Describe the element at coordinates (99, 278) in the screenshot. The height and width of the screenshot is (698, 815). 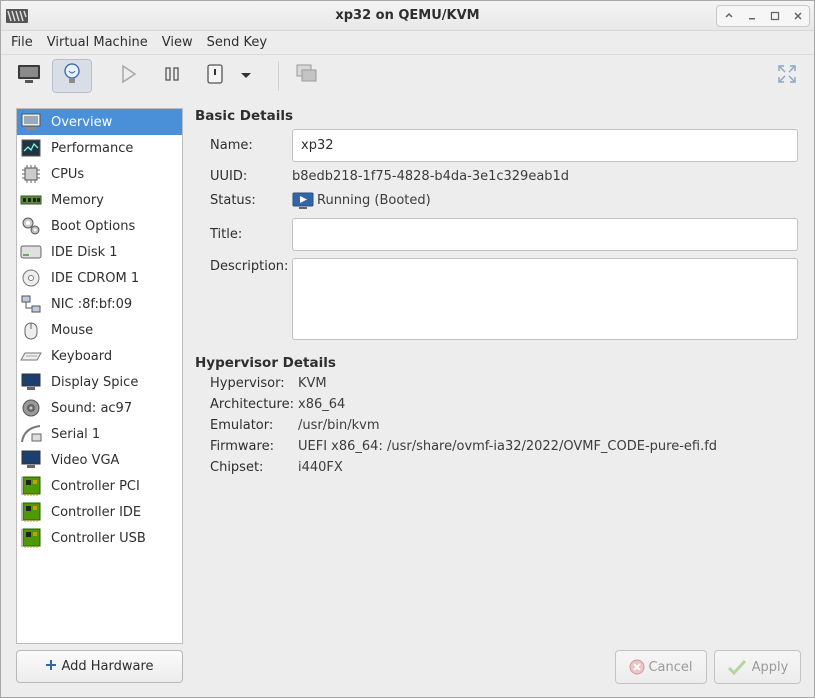
I see `sidebar-item-ide-cdrom-1: IDE CDROM 1` at that location.